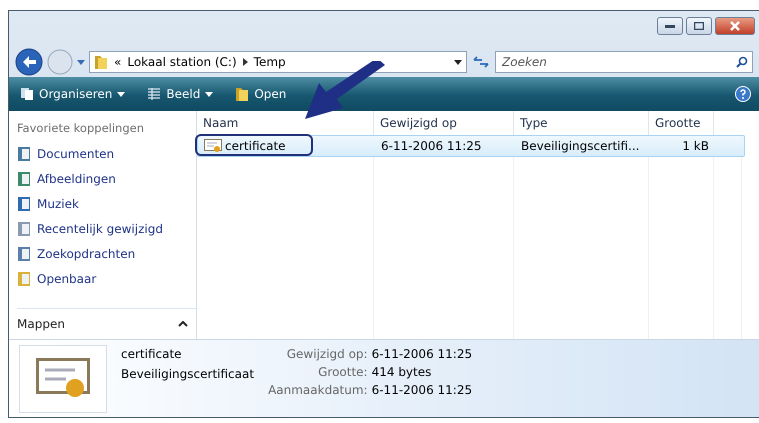 Image resolution: width=759 pixels, height=423 pixels. I want to click on sidebar-item: Muziek, so click(106, 203).